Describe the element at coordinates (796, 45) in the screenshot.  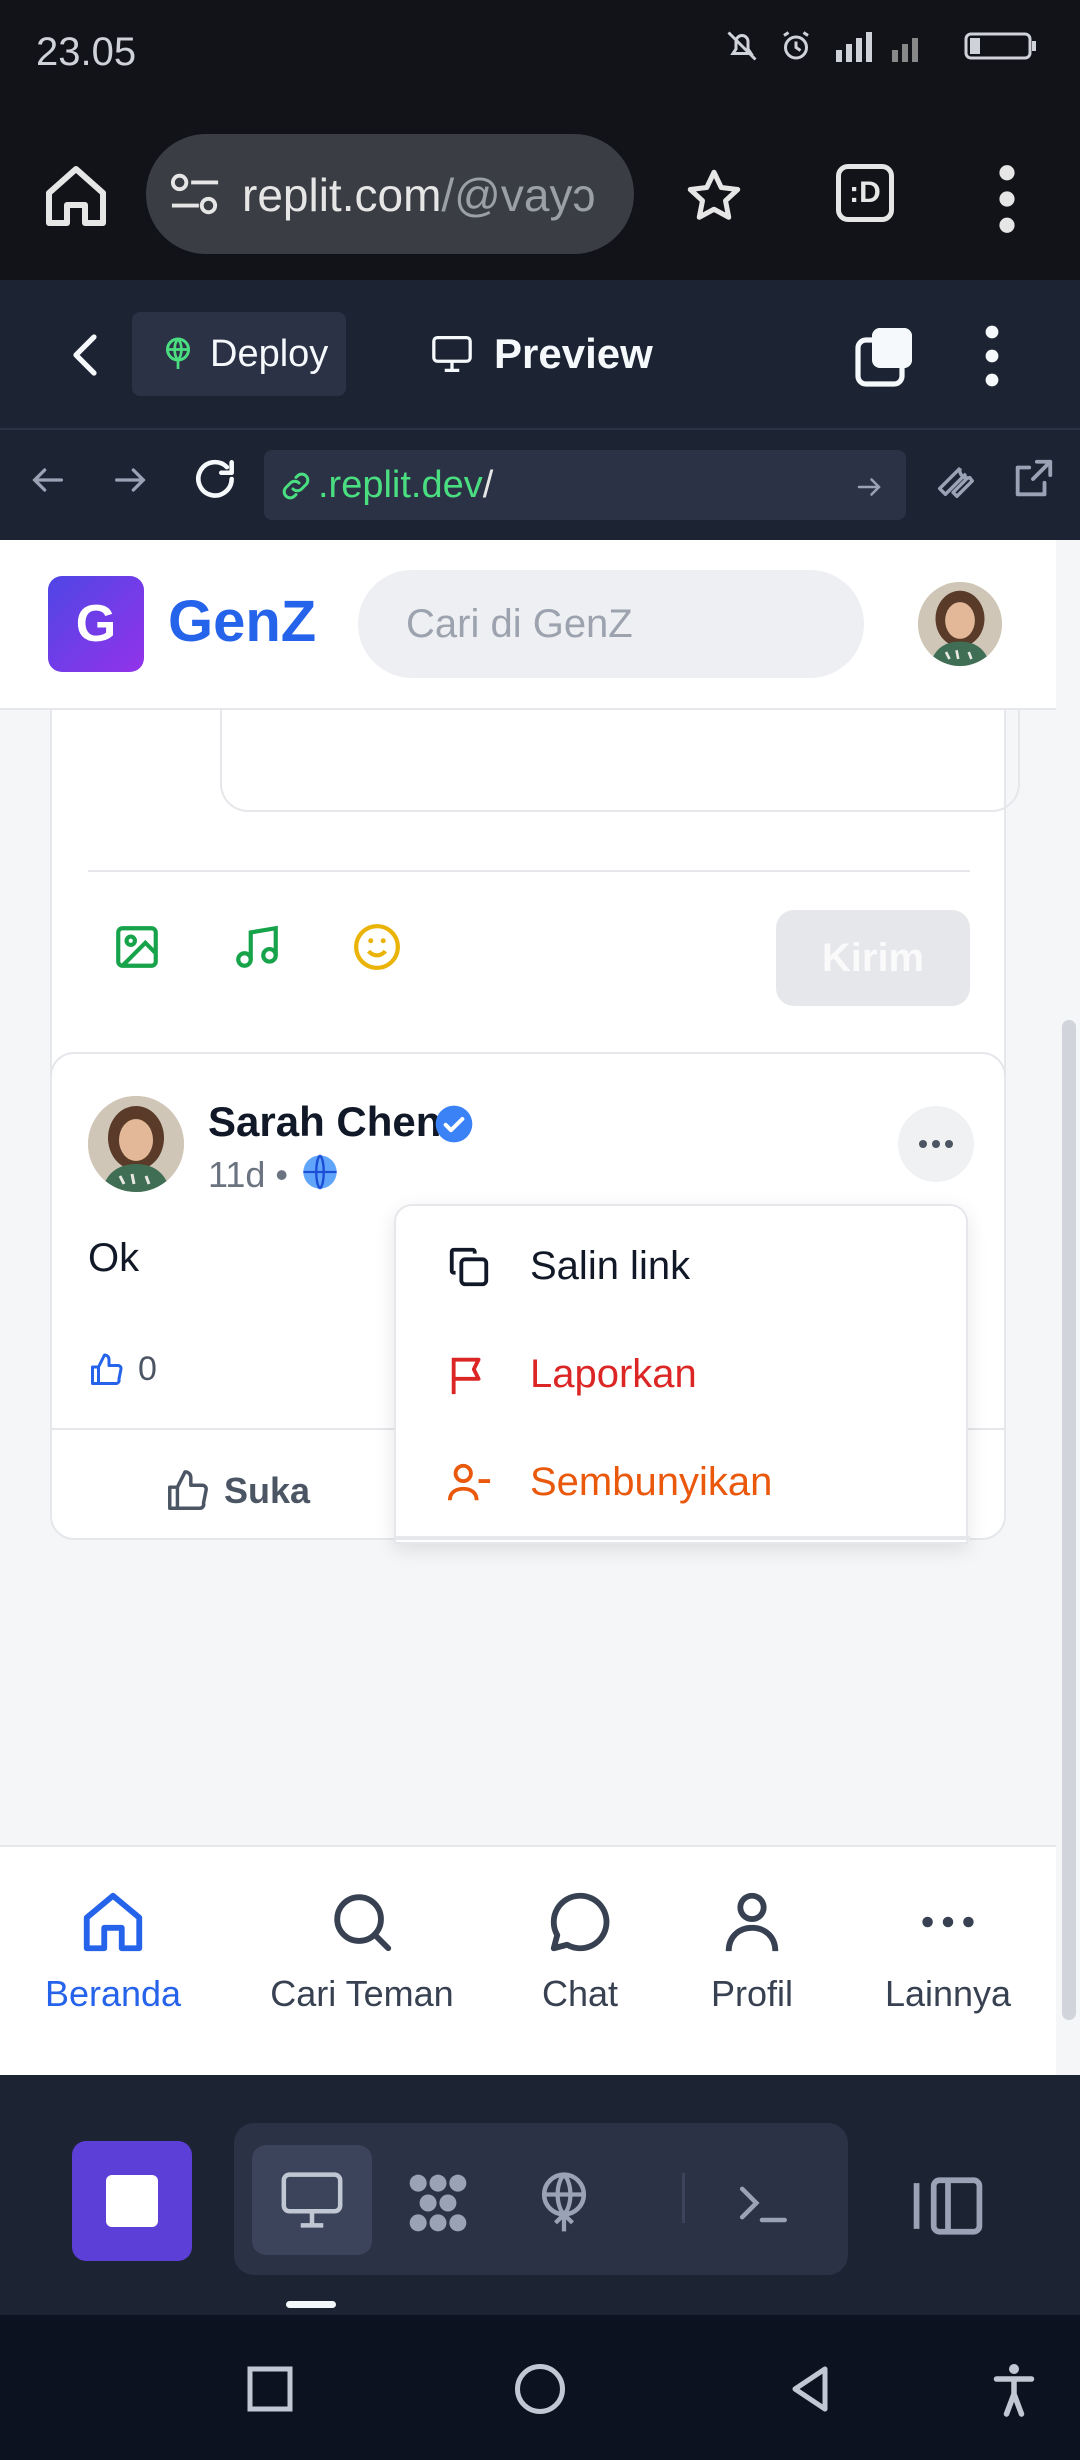
I see `alarm-icon` at that location.